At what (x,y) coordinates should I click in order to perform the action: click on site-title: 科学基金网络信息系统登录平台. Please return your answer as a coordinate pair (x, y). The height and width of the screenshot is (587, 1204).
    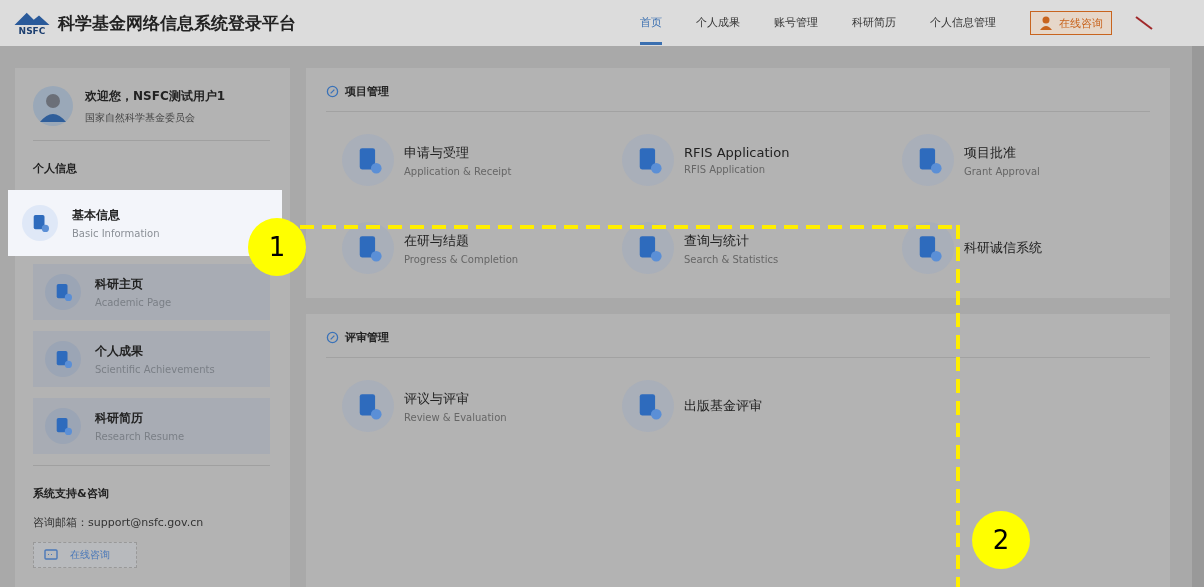
    Looking at the image, I should click on (177, 23).